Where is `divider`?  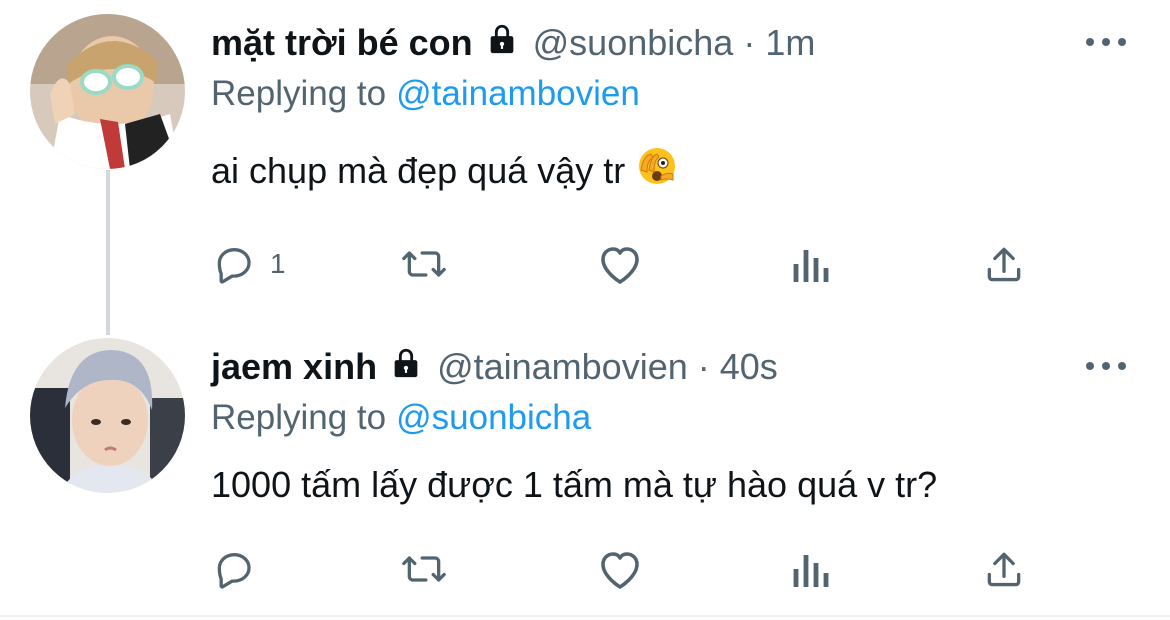 divider is located at coordinates (585, 616).